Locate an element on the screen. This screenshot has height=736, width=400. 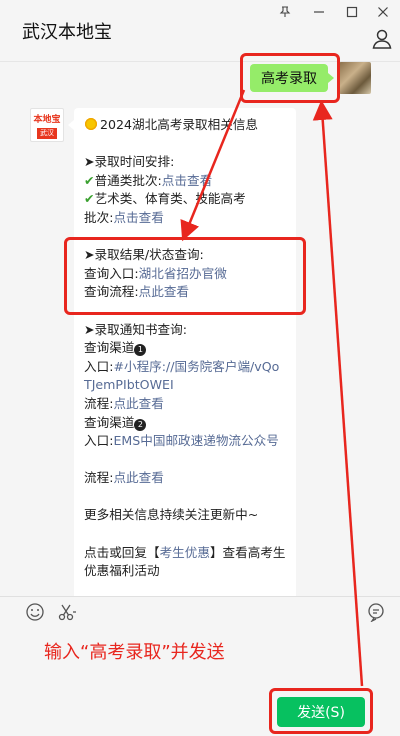
input-divider is located at coordinates (200, 596).